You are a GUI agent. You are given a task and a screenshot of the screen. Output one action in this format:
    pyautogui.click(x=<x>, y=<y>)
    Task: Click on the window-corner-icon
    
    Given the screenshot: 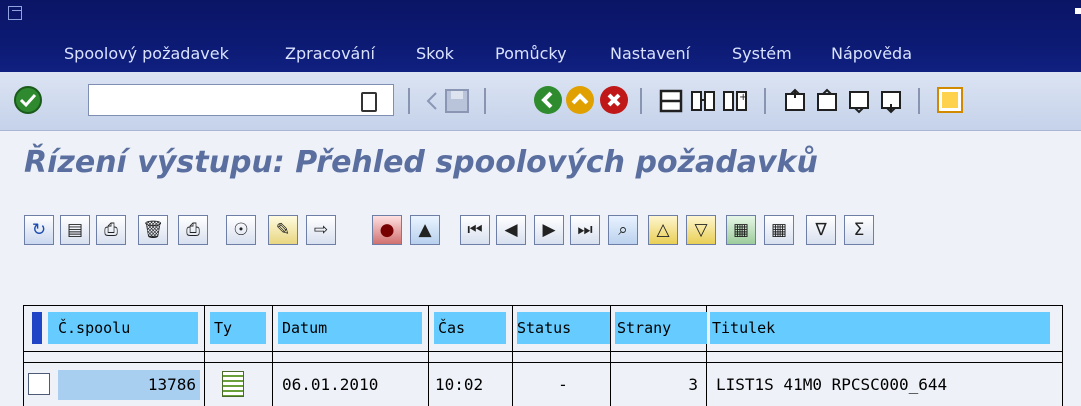 What is the action you would take?
    pyautogui.click(x=1078, y=11)
    